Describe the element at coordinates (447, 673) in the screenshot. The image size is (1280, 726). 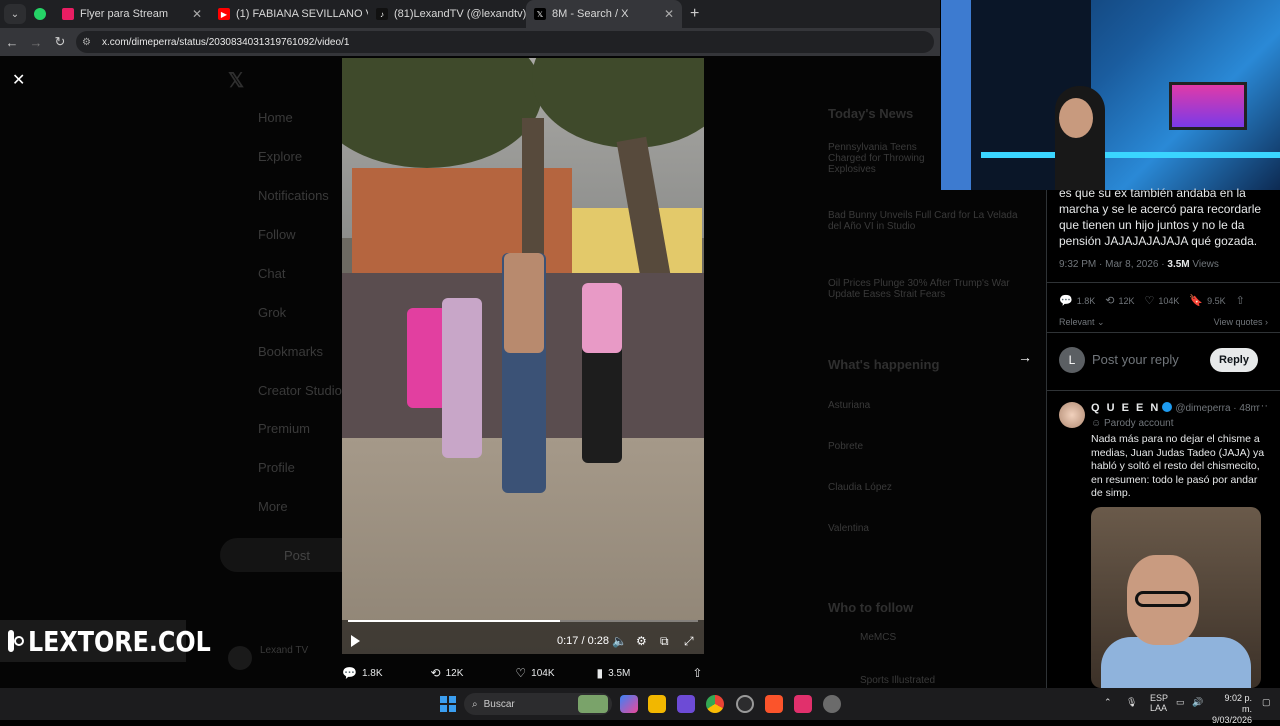
I see `repost-action: ⟲ 12K` at that location.